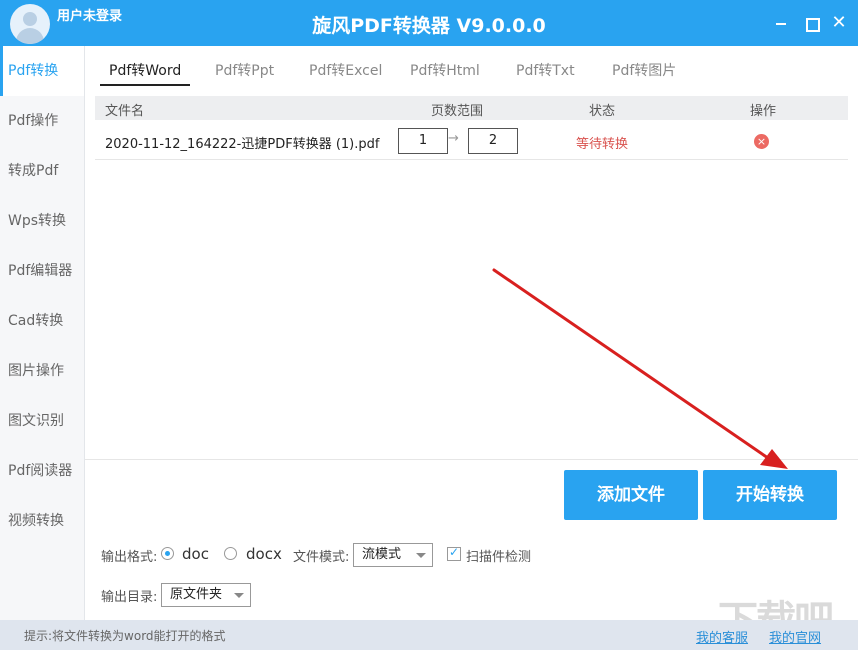 The image size is (858, 650). Describe the element at coordinates (42, 171) in the screenshot. I see `sidebar-item-to-pdf: 转成Pdf` at that location.